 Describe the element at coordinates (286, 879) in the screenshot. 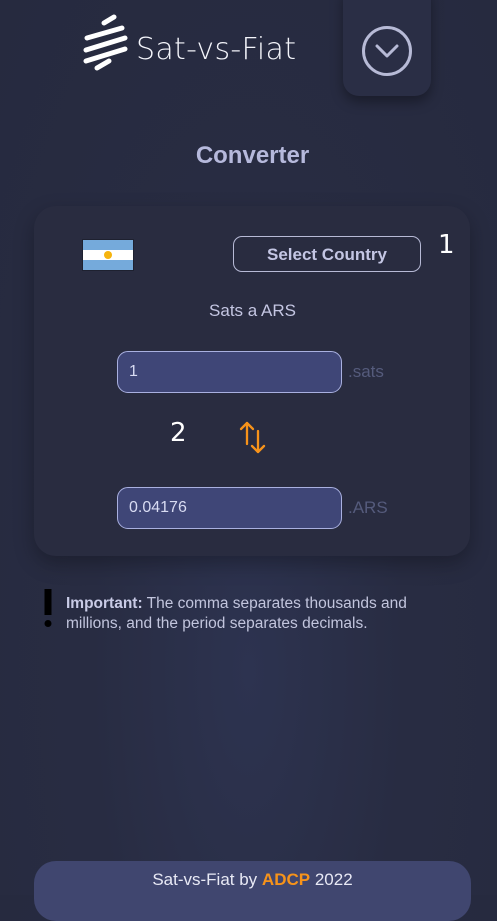

I see `footer-brand-link: ADCP` at that location.